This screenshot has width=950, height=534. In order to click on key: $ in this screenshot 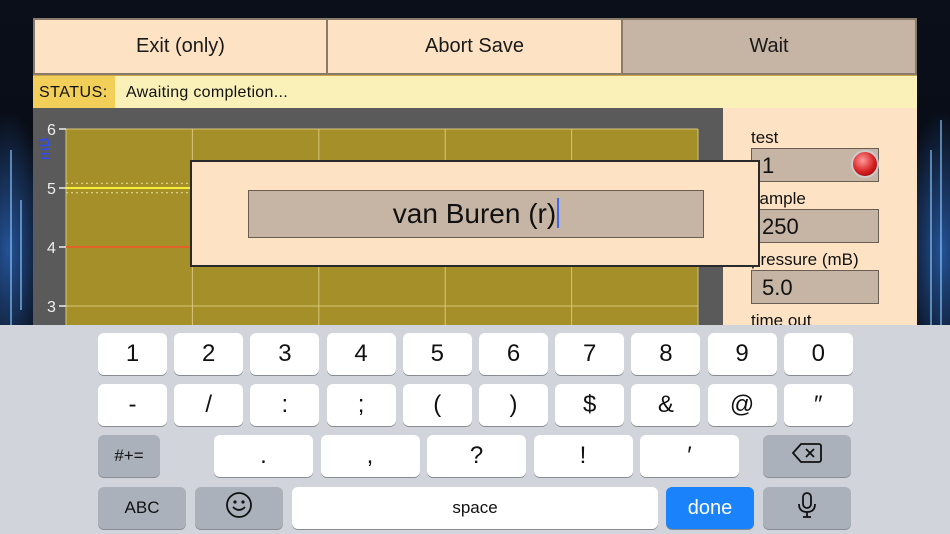, I will do `click(590, 405)`.